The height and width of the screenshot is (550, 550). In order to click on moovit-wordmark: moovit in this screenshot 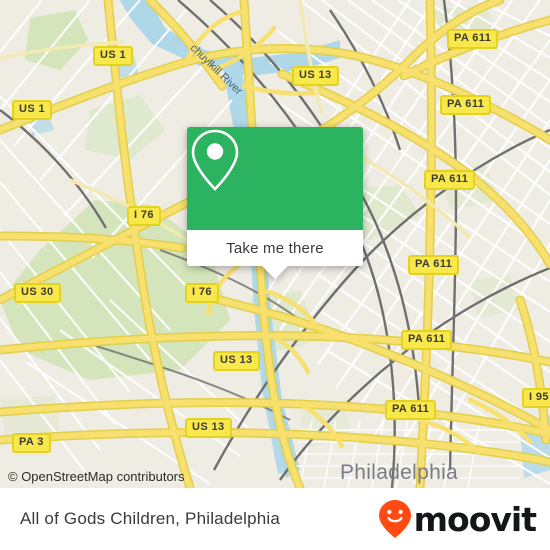, I will do `click(475, 519)`.